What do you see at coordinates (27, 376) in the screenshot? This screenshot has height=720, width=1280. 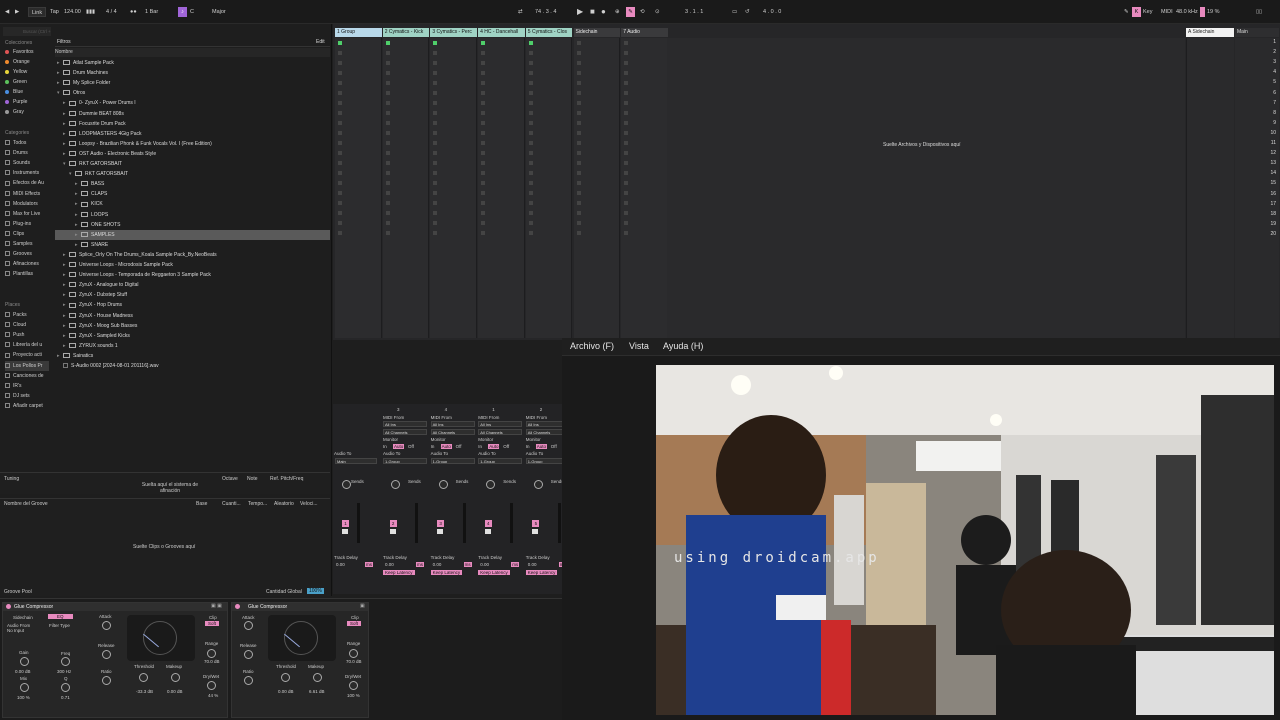 I see `place-item: Canciones de` at bounding box center [27, 376].